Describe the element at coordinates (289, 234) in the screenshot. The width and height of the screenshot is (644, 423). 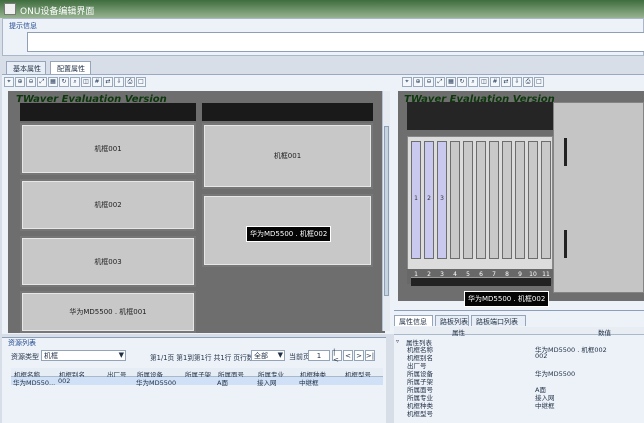
I see `left-tooltip: 华为MD5500 . 机框002` at that location.